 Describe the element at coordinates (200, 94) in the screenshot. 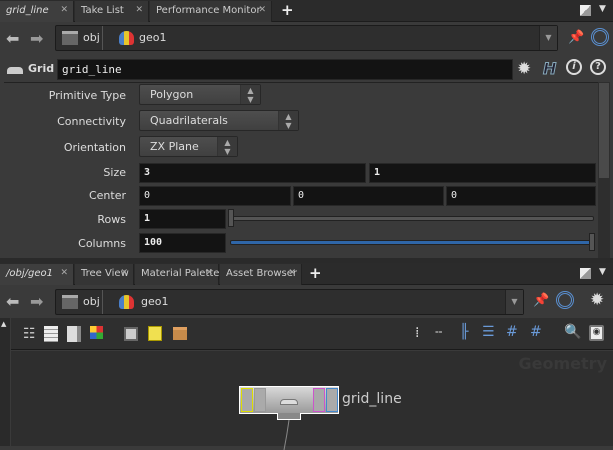

I see `primitive-type-dropdown: Polygon ▲ ▼` at that location.